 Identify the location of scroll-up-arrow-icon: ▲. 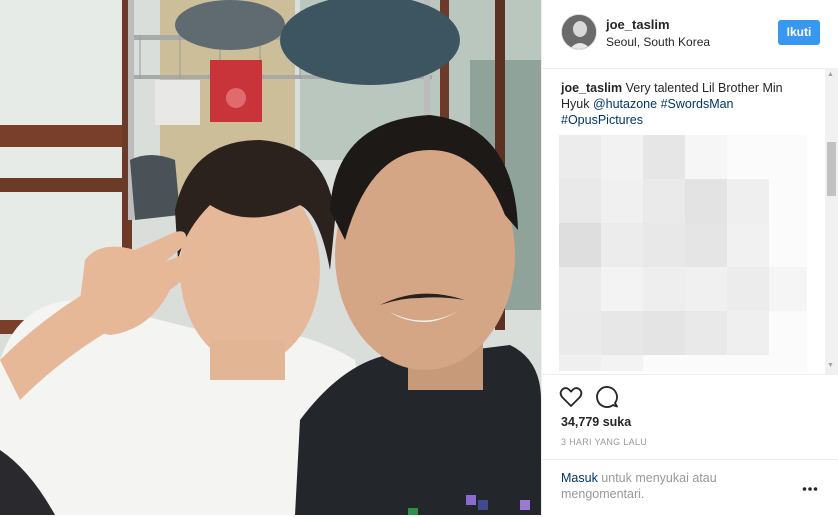
(830, 74).